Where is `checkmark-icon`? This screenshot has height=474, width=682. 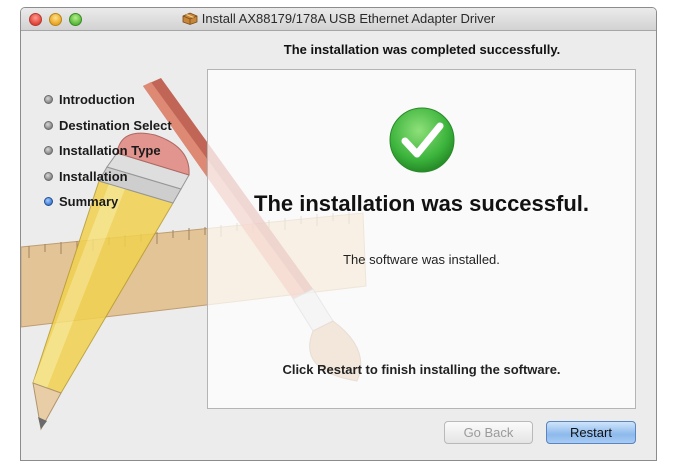 checkmark-icon is located at coordinates (422, 140).